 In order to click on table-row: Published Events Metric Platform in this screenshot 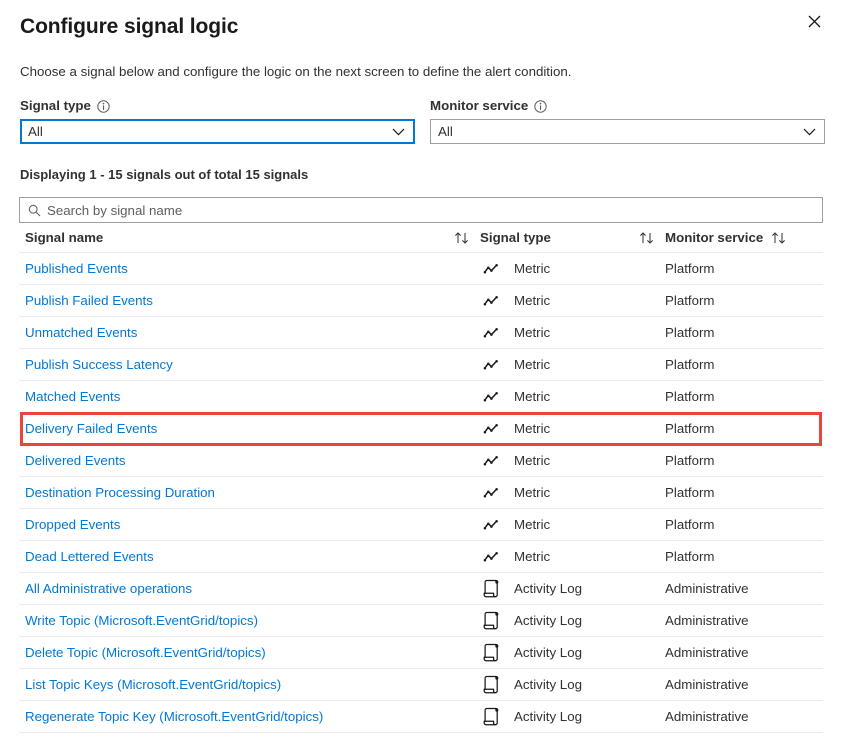, I will do `click(421, 269)`.